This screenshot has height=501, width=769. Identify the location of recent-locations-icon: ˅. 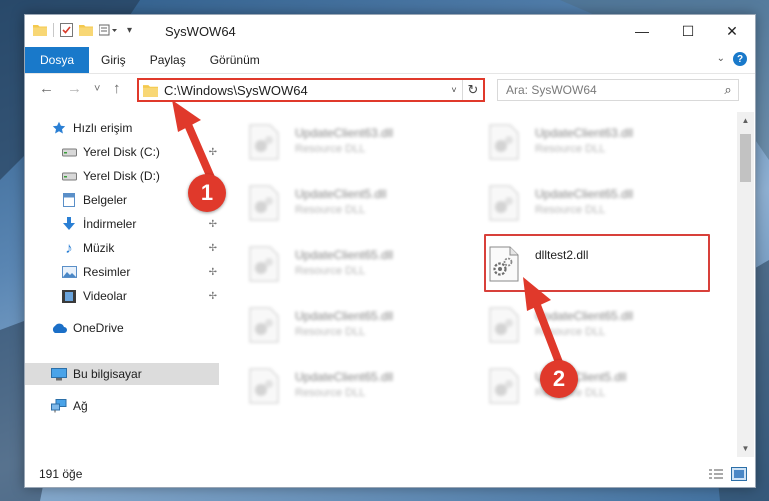
(97, 89).